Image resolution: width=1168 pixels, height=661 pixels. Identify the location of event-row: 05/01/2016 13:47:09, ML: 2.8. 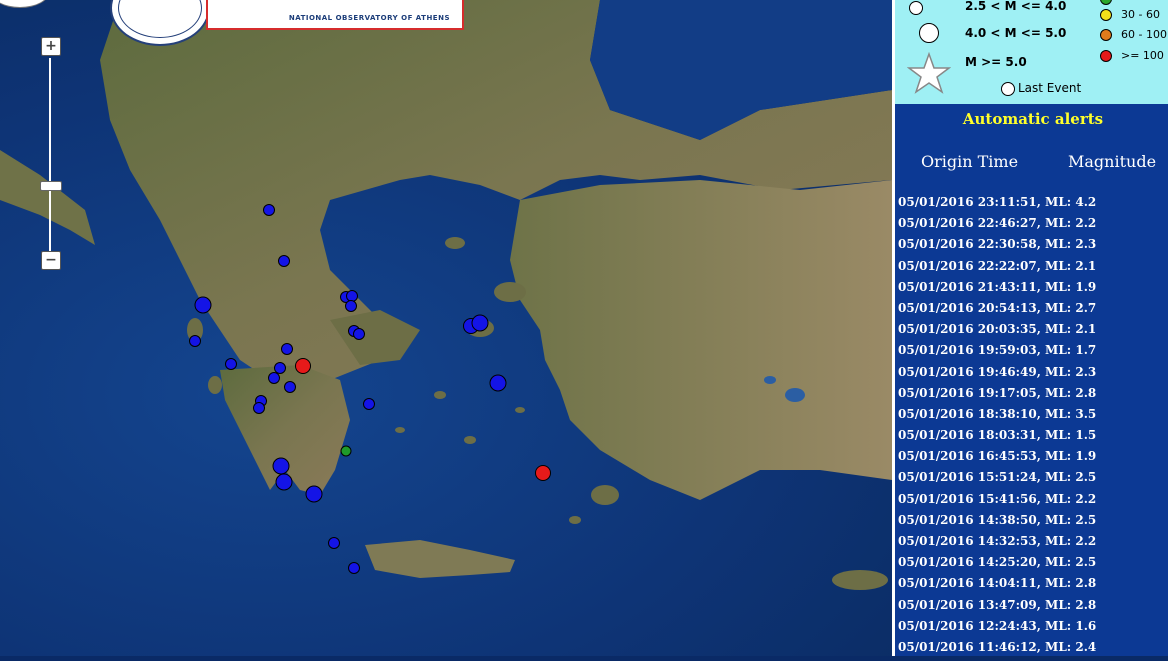
(1033, 608).